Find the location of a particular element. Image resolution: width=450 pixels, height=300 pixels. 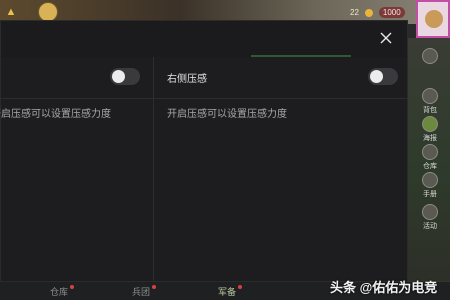

tab-label: 军备 is located at coordinates (227, 292).